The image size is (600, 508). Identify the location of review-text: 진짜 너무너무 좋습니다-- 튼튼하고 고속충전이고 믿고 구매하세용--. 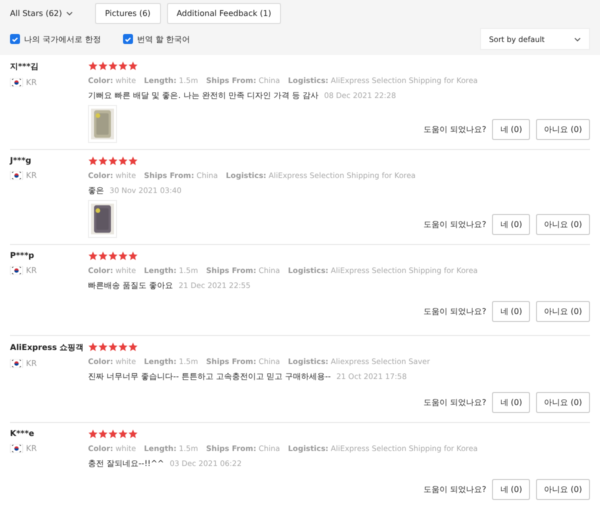
(209, 376).